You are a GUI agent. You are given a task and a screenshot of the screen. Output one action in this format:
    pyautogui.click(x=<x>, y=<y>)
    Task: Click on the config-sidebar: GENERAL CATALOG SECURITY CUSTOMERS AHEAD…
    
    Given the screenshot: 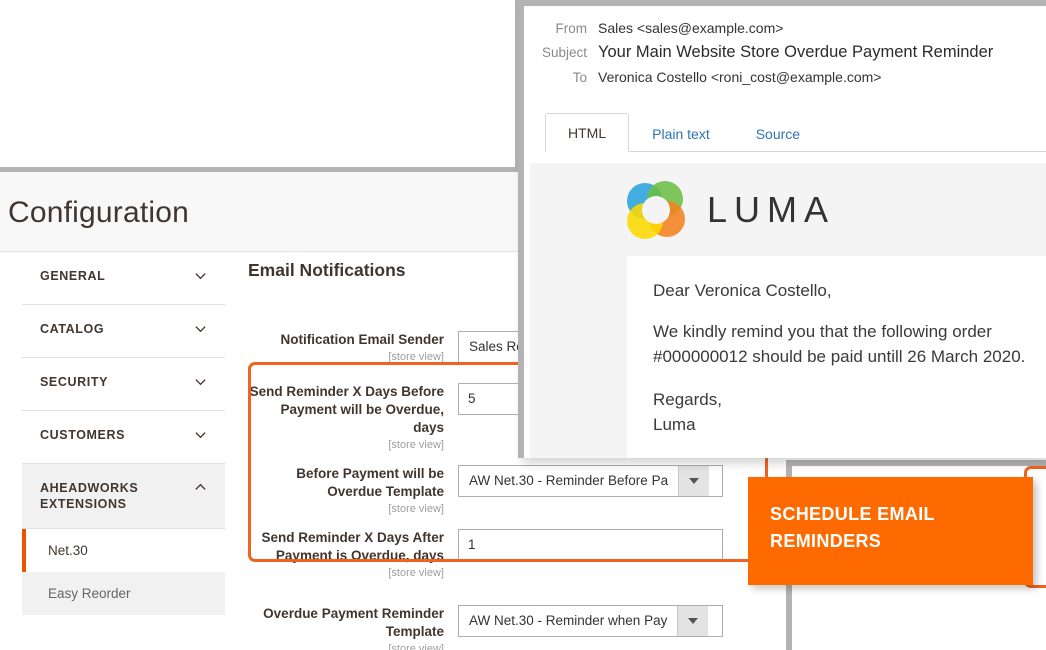 What is the action you would take?
    pyautogui.click(x=123, y=433)
    